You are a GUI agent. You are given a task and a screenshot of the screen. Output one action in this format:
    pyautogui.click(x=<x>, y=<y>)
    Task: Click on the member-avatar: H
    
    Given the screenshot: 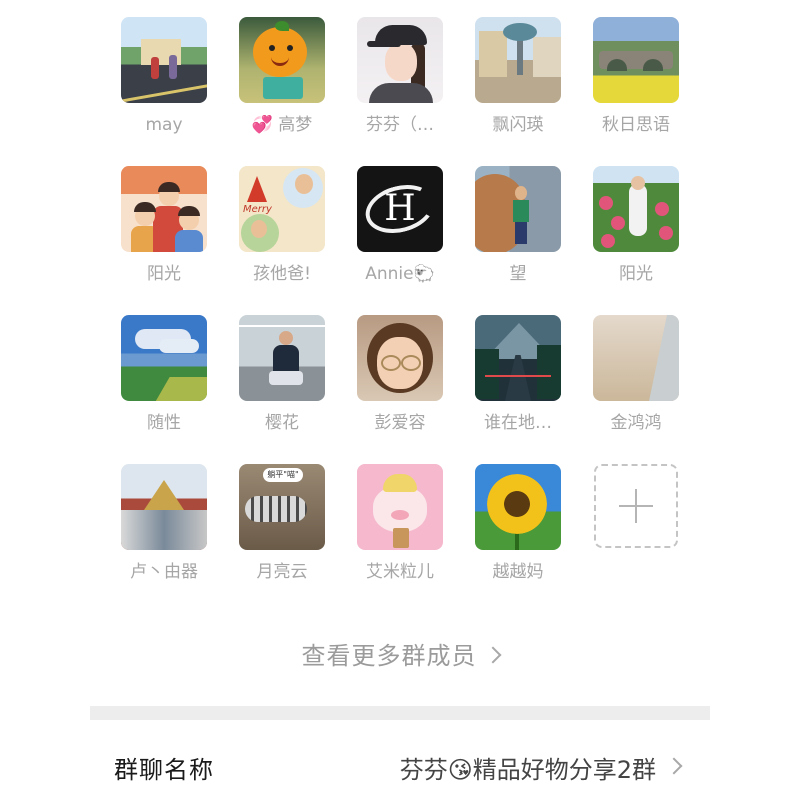 What is the action you would take?
    pyautogui.click(x=400, y=209)
    